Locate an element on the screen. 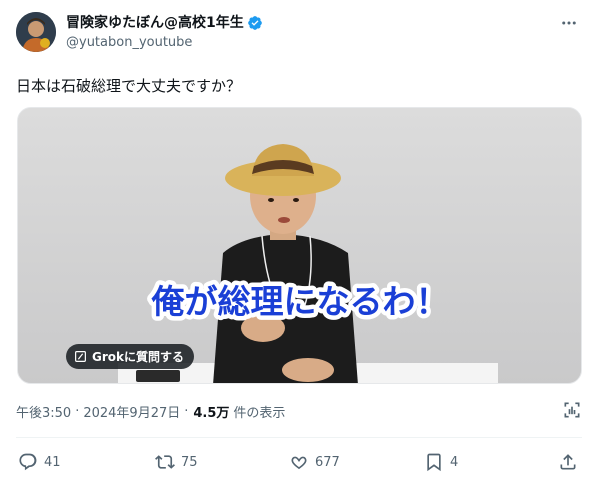 The image size is (598, 487). video-caption: 俺が総理になるわ！ is located at coordinates (300, 301).